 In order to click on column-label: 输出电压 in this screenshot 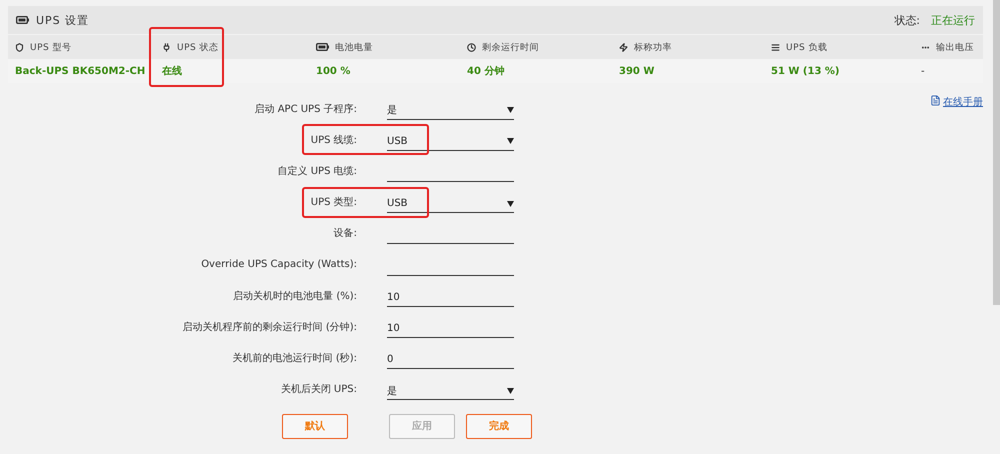, I will do `click(955, 48)`.